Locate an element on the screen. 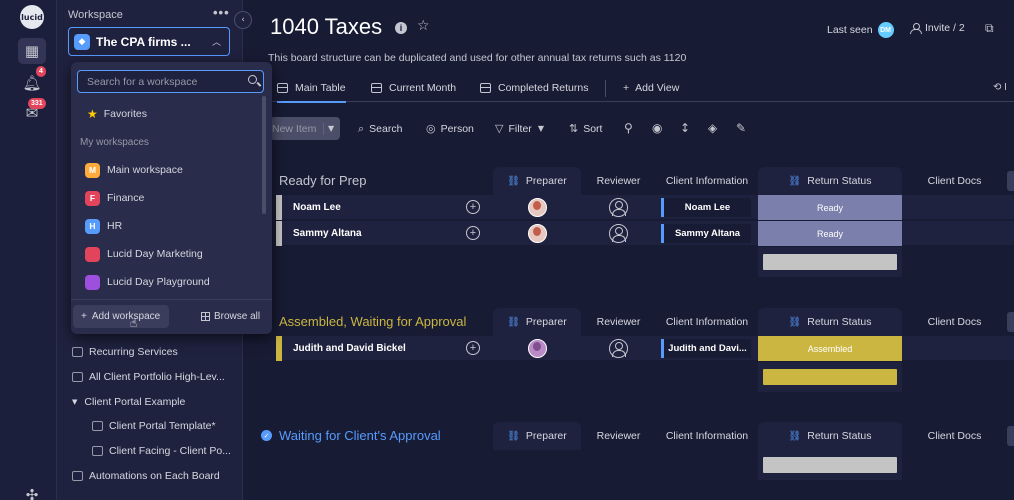 The width and height of the screenshot is (1014, 500). workspace-avatar is located at coordinates (92, 282).